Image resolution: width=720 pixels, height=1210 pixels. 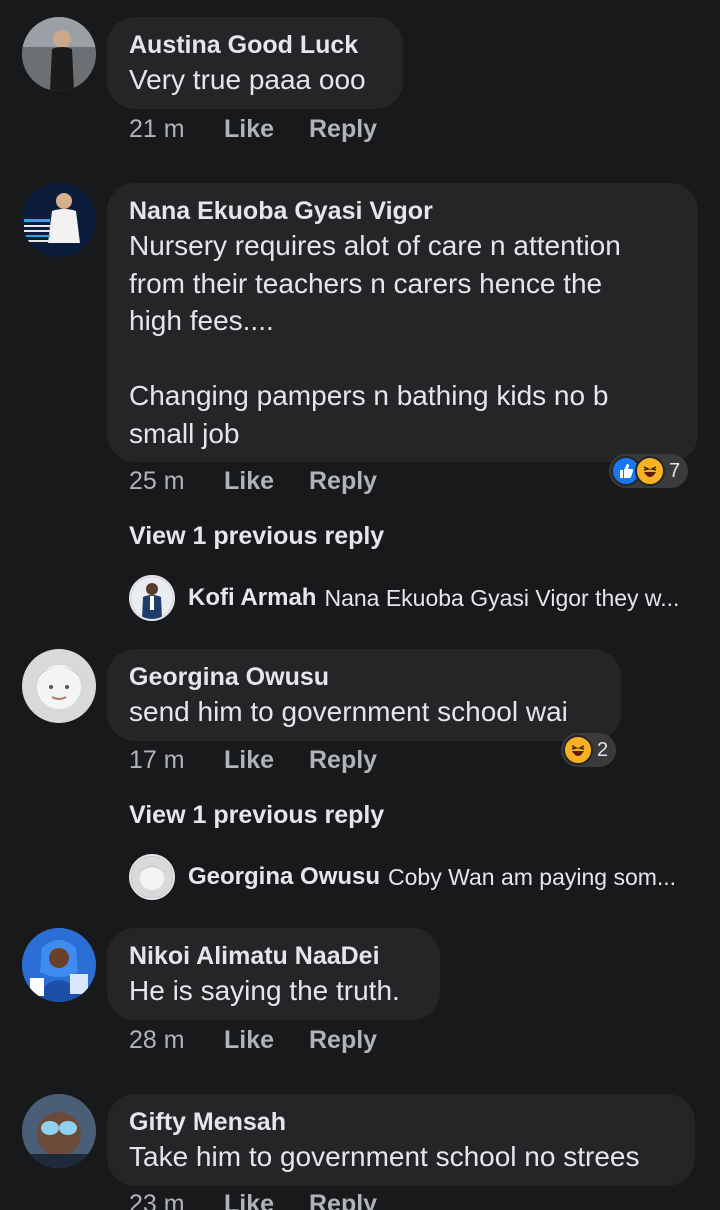 What do you see at coordinates (247, 79) in the screenshot?
I see `comment-text: Very true paaa ooo` at bounding box center [247, 79].